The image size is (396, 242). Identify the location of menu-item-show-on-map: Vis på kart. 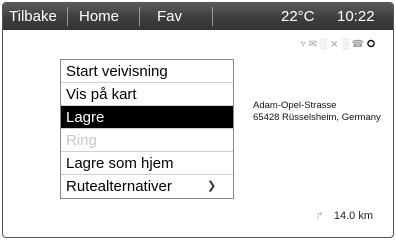
(147, 94).